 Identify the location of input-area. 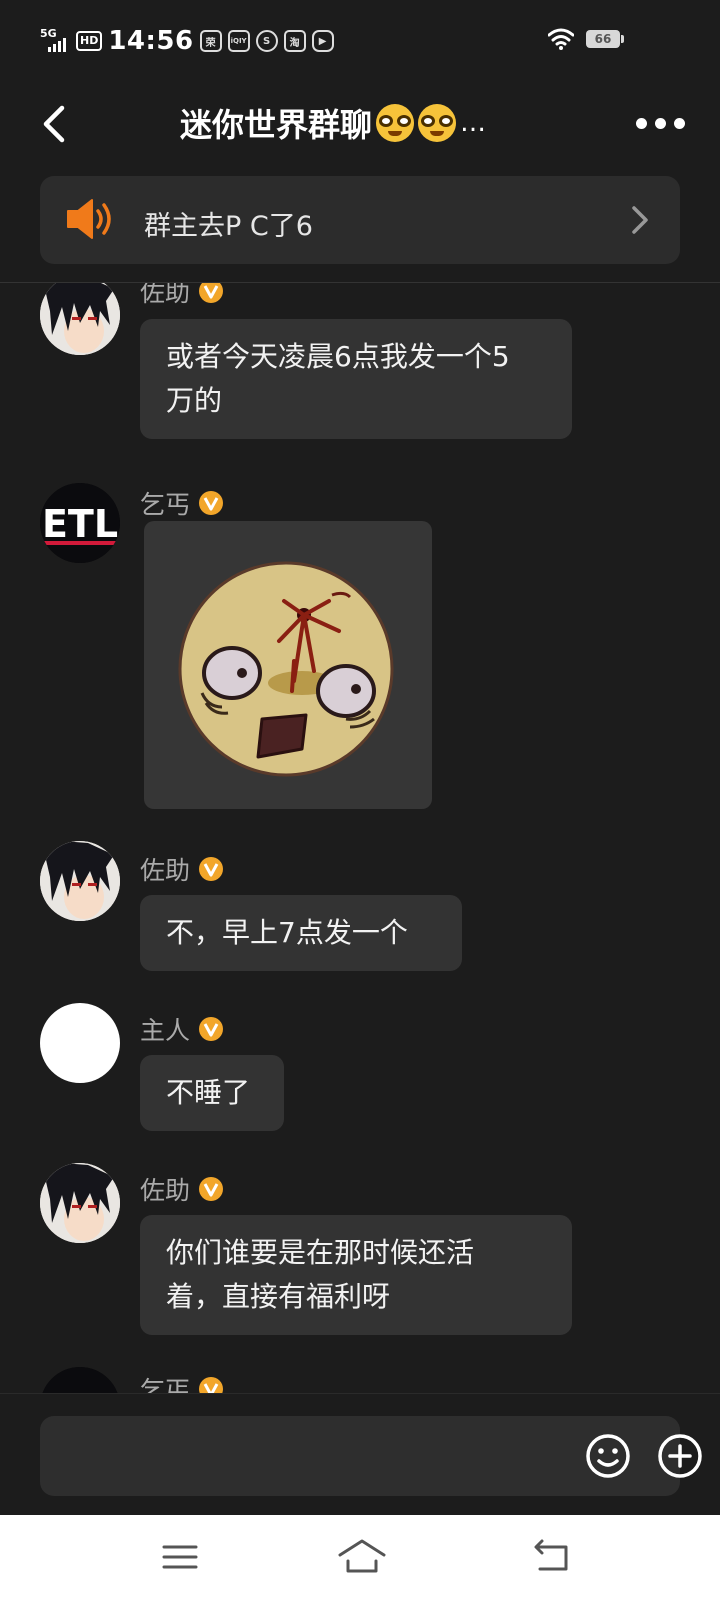
(360, 1454).